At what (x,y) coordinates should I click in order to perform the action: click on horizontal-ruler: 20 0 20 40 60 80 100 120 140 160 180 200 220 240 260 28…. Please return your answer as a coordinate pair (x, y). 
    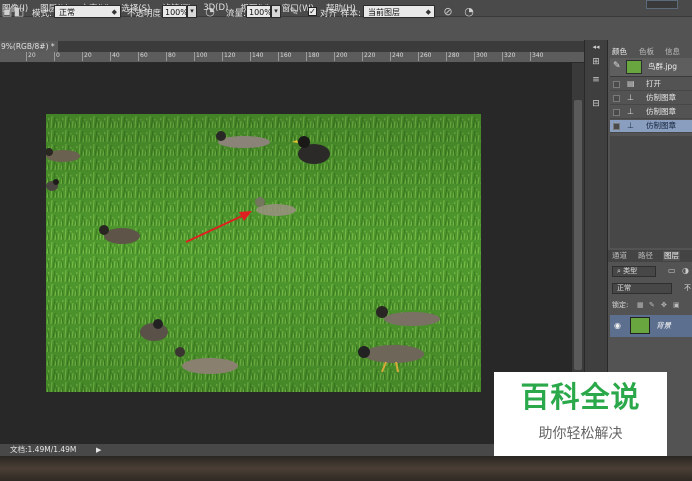
    Looking at the image, I should click on (292, 57).